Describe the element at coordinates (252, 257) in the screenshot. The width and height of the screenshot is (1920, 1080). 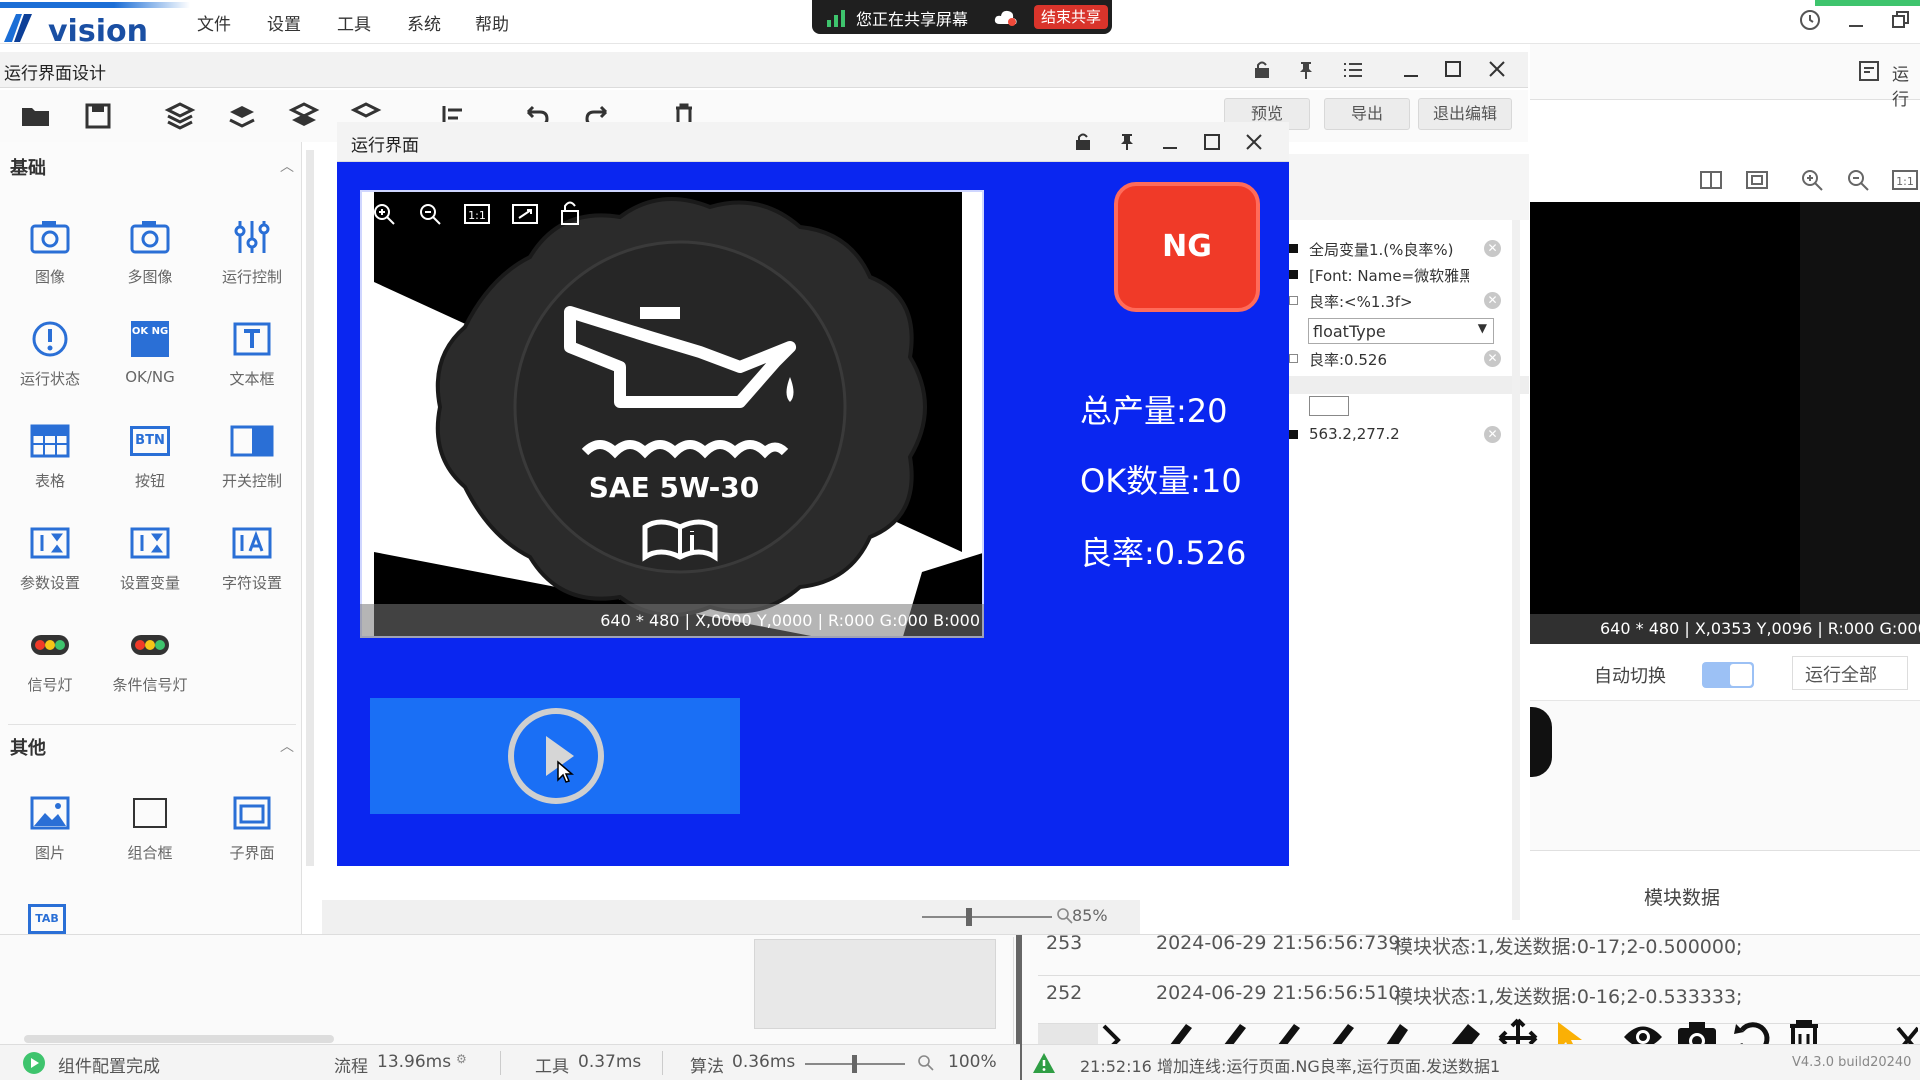
I see `palette-item-run-control: 运行控制` at that location.